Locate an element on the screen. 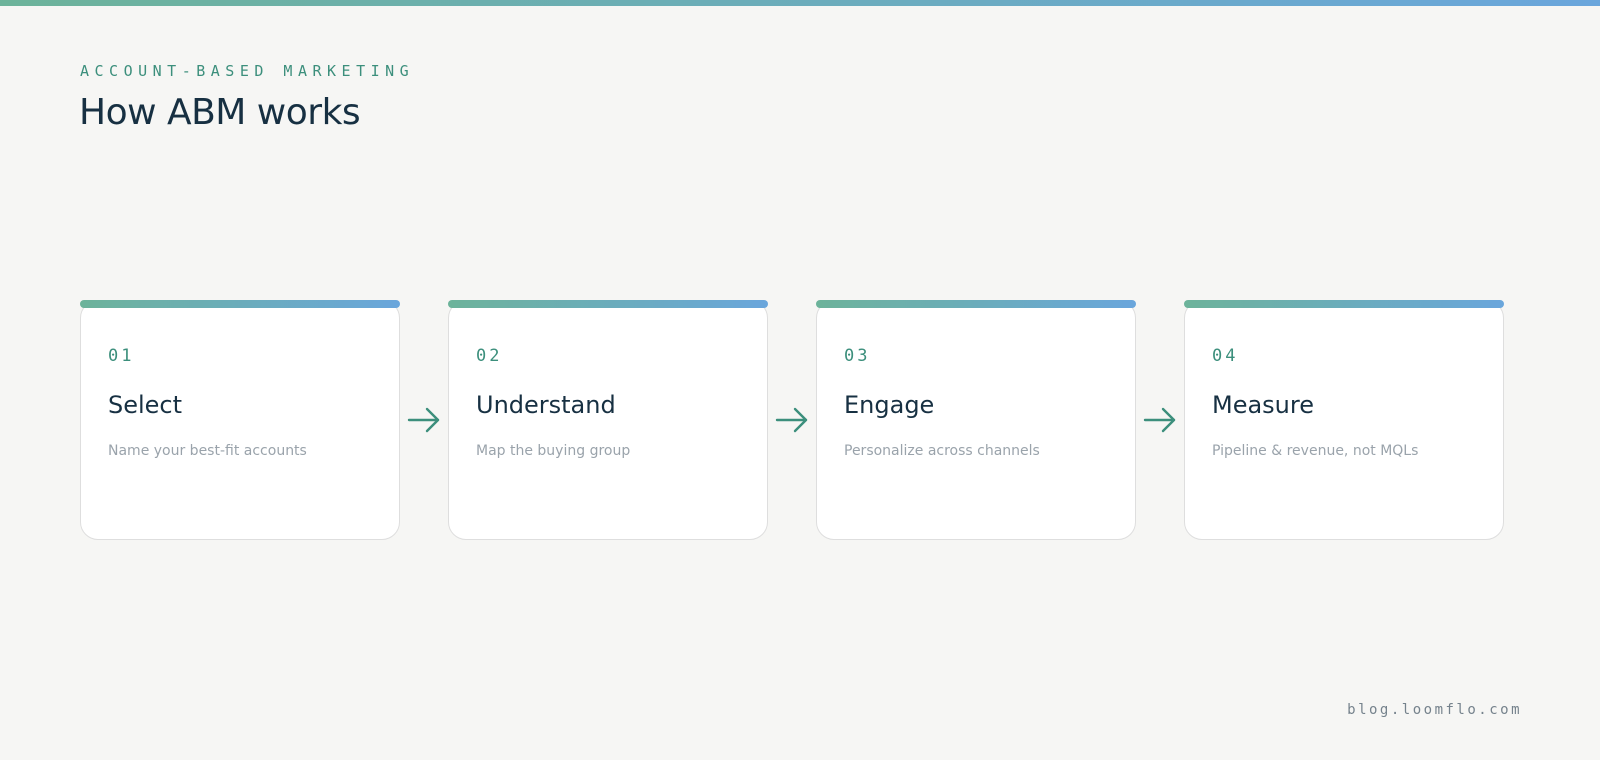  page-title: How ABM works is located at coordinates (220, 112).